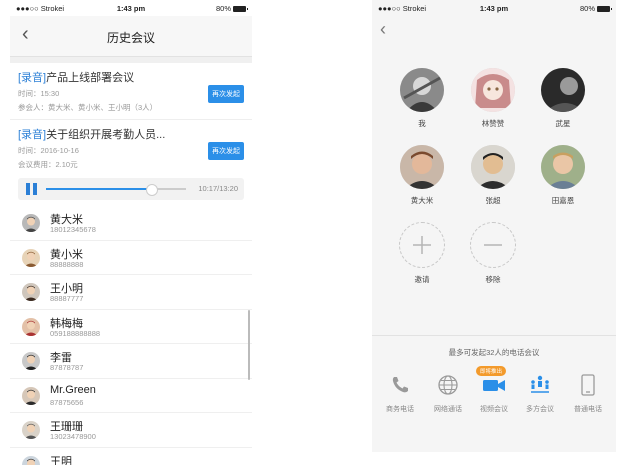 The width and height of the screenshot is (618, 465). I want to click on tab-video-meeting: 视频会议, so click(494, 393).